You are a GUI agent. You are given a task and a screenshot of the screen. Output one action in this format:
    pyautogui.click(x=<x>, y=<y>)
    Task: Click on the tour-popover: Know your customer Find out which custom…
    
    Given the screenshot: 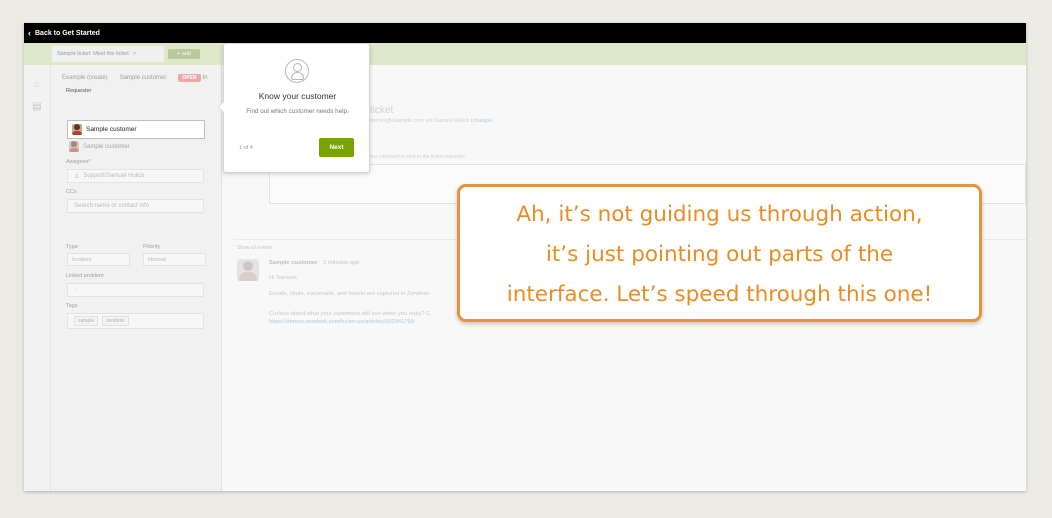 What is the action you would take?
    pyautogui.click(x=294, y=108)
    